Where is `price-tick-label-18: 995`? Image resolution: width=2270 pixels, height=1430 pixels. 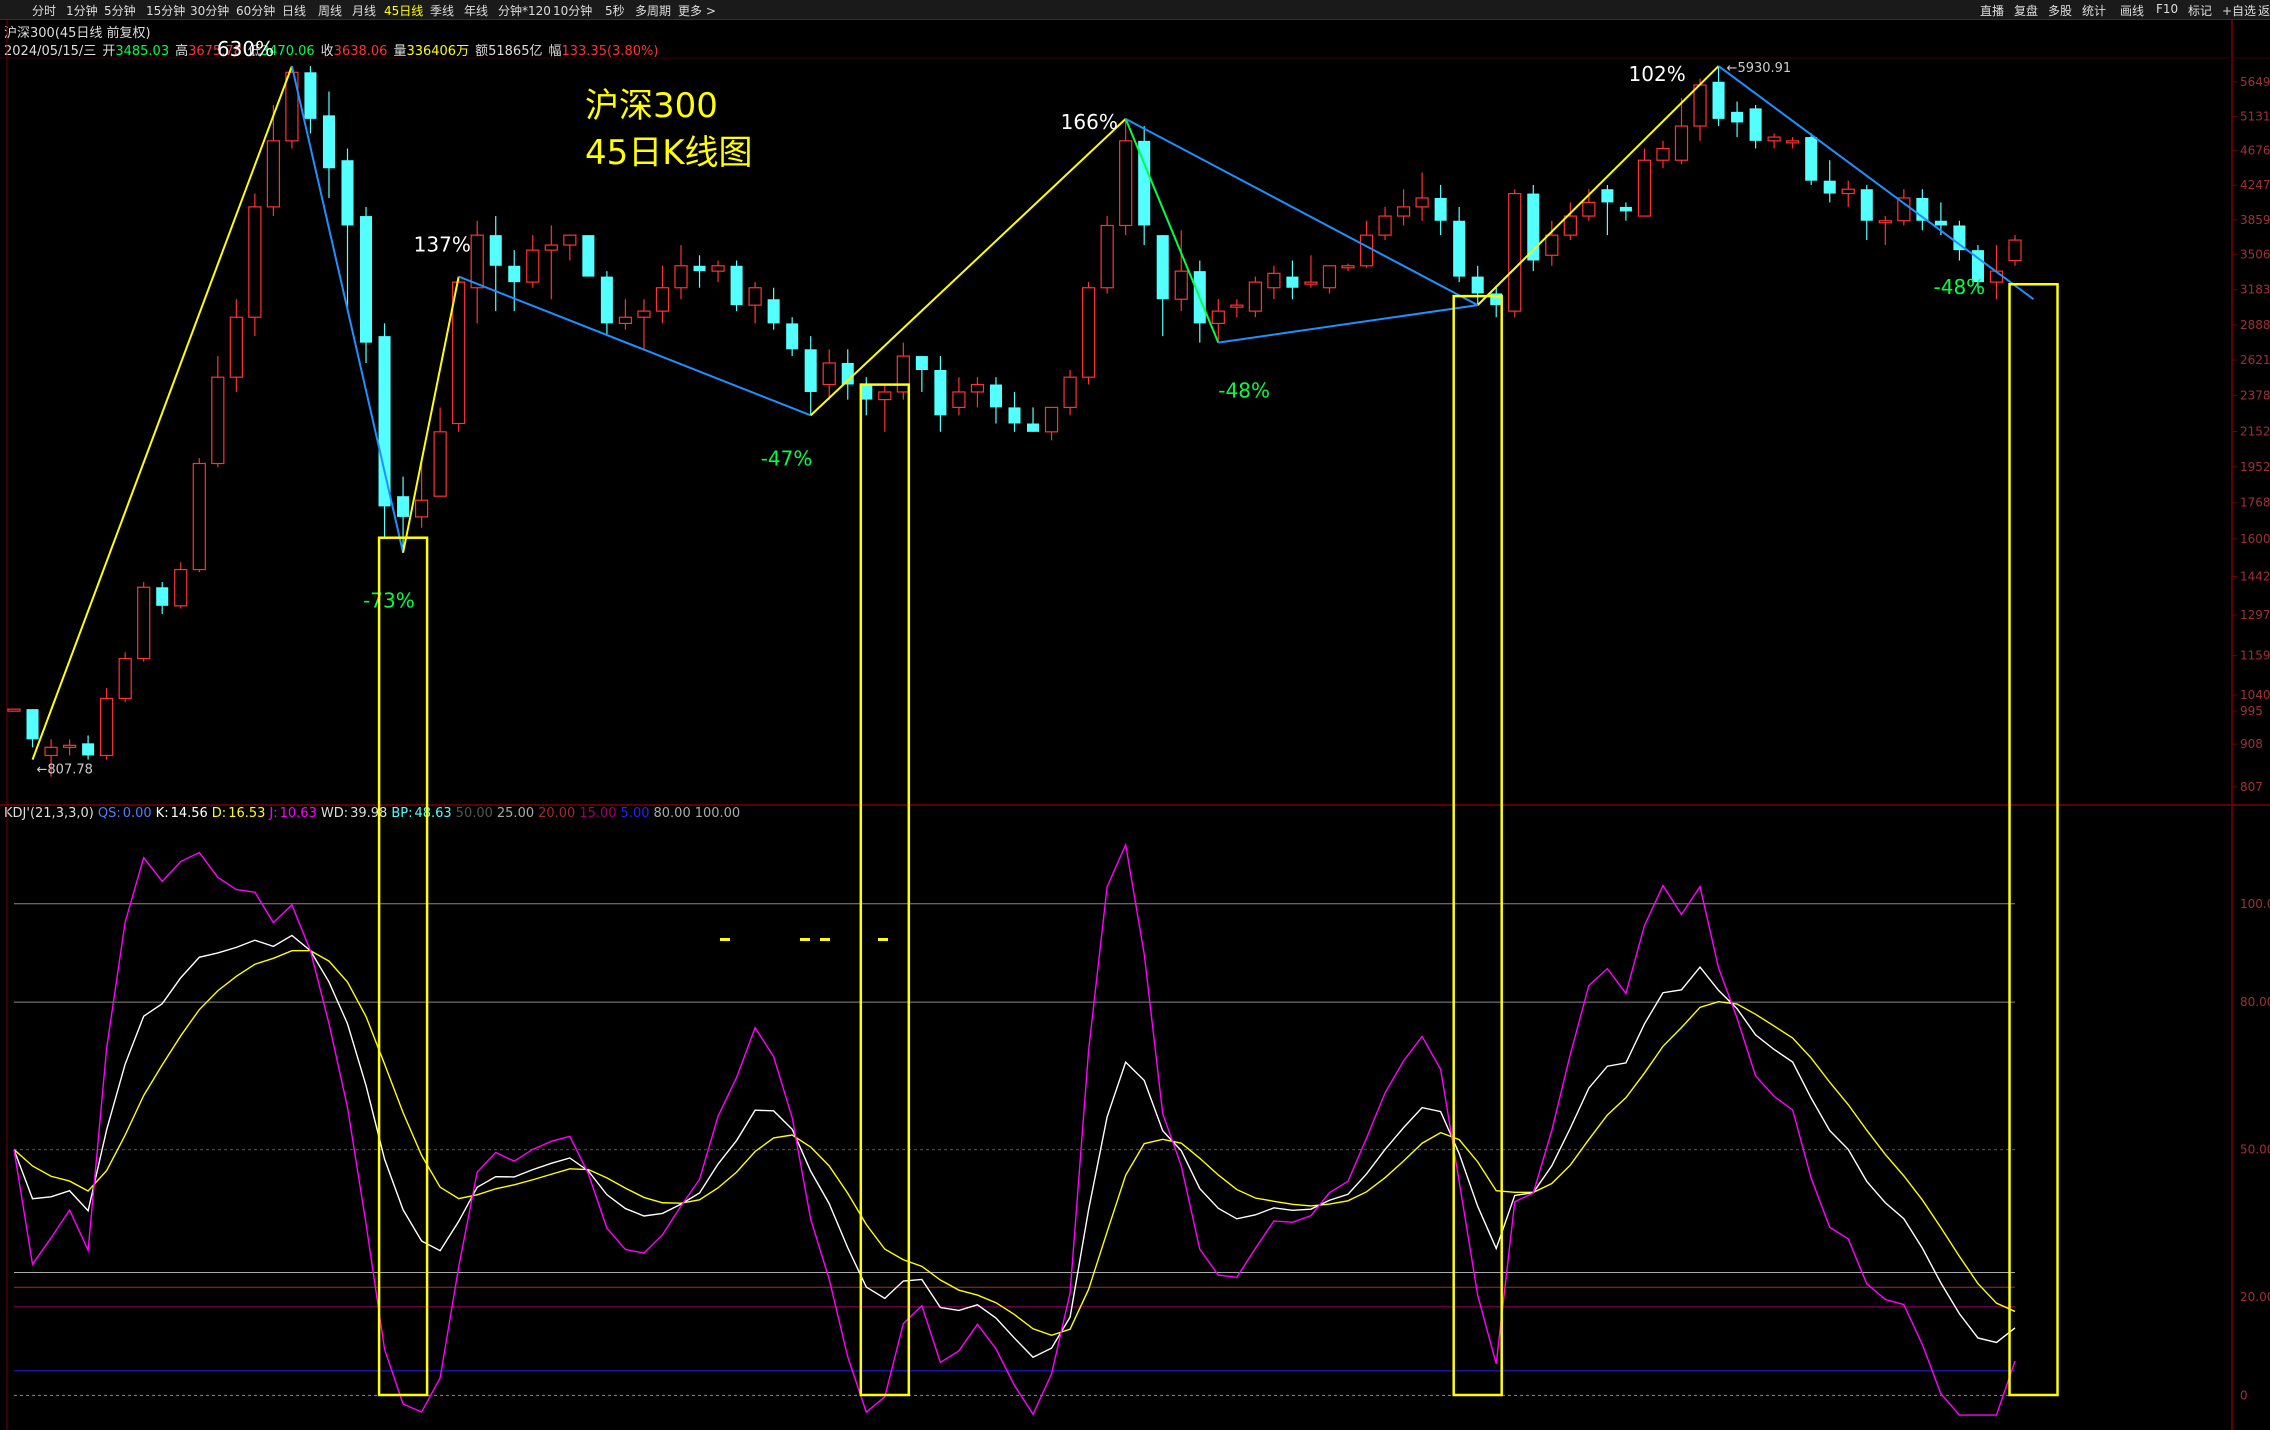
price-tick-label-18: 995 is located at coordinates (2251, 711).